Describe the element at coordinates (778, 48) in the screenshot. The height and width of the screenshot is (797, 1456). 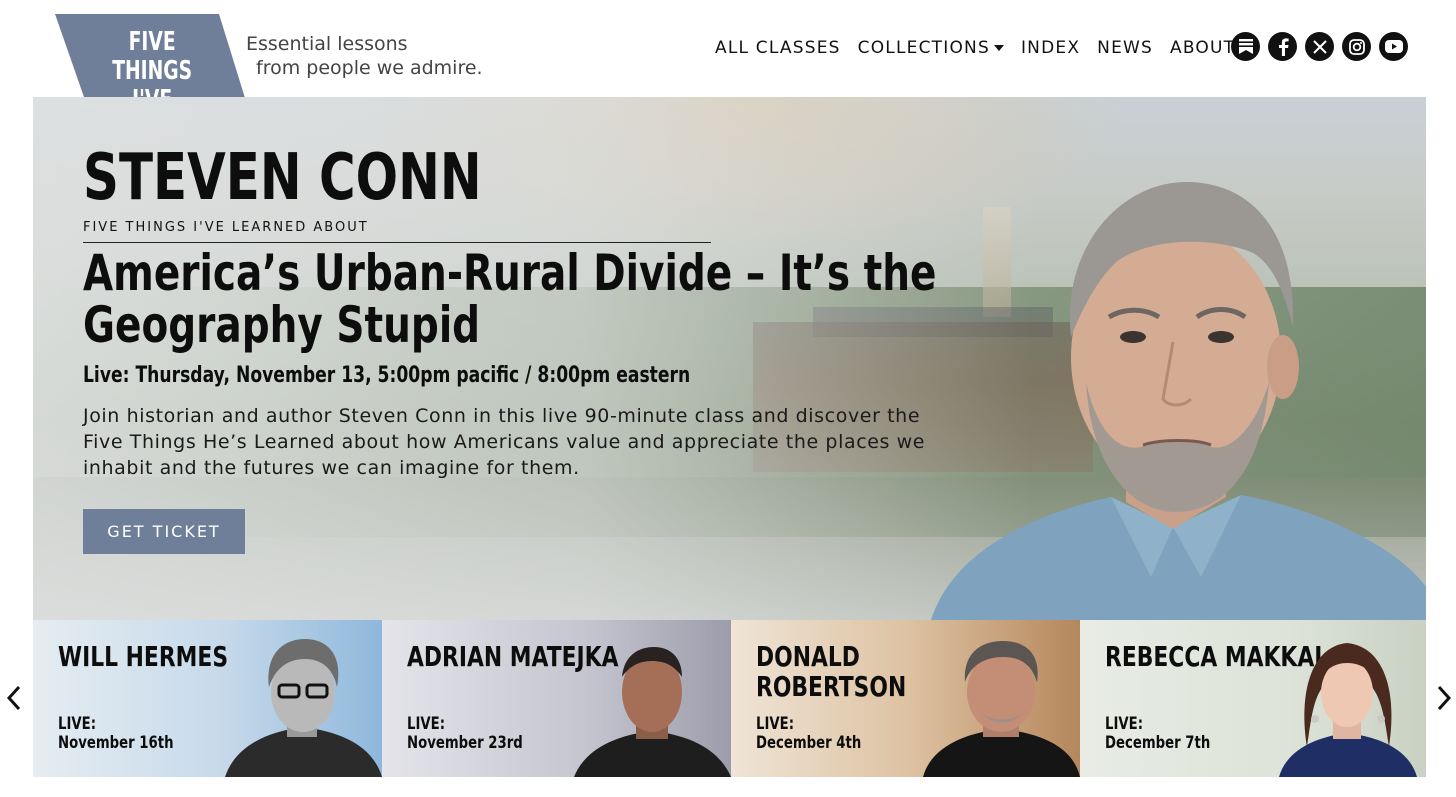
I see `nav-all-classes: ALL CLASSES` at that location.